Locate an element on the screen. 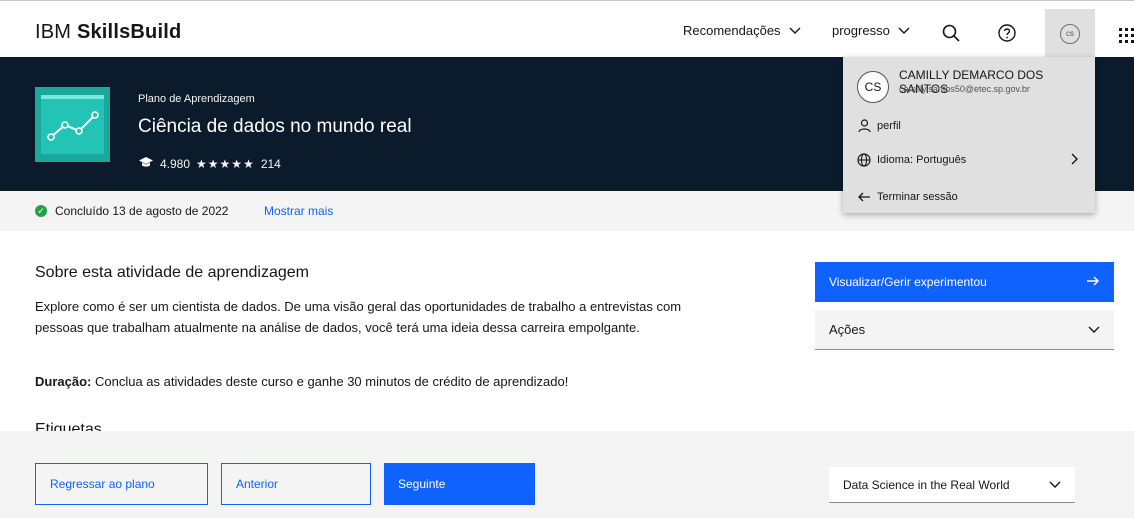  nav-recommendations: Recomendações is located at coordinates (742, 30).